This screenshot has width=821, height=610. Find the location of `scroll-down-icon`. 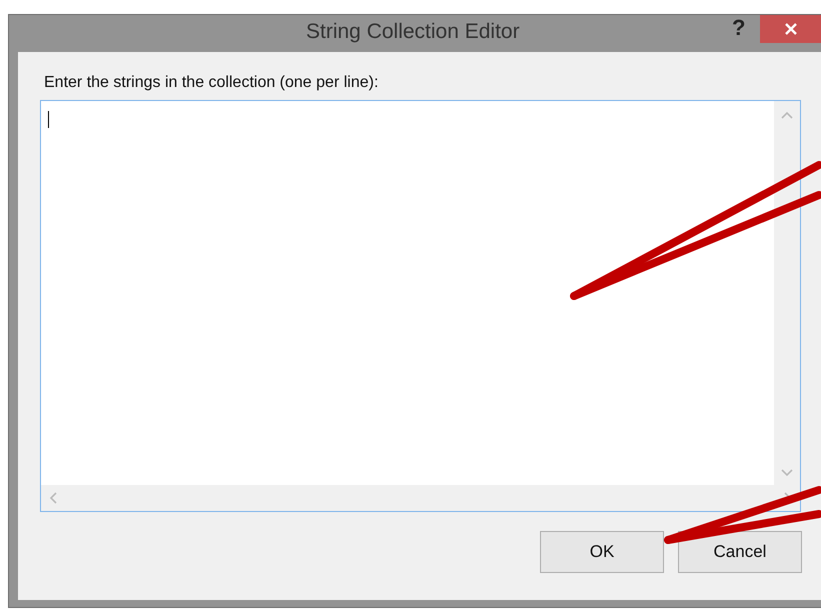

scroll-down-icon is located at coordinates (787, 473).